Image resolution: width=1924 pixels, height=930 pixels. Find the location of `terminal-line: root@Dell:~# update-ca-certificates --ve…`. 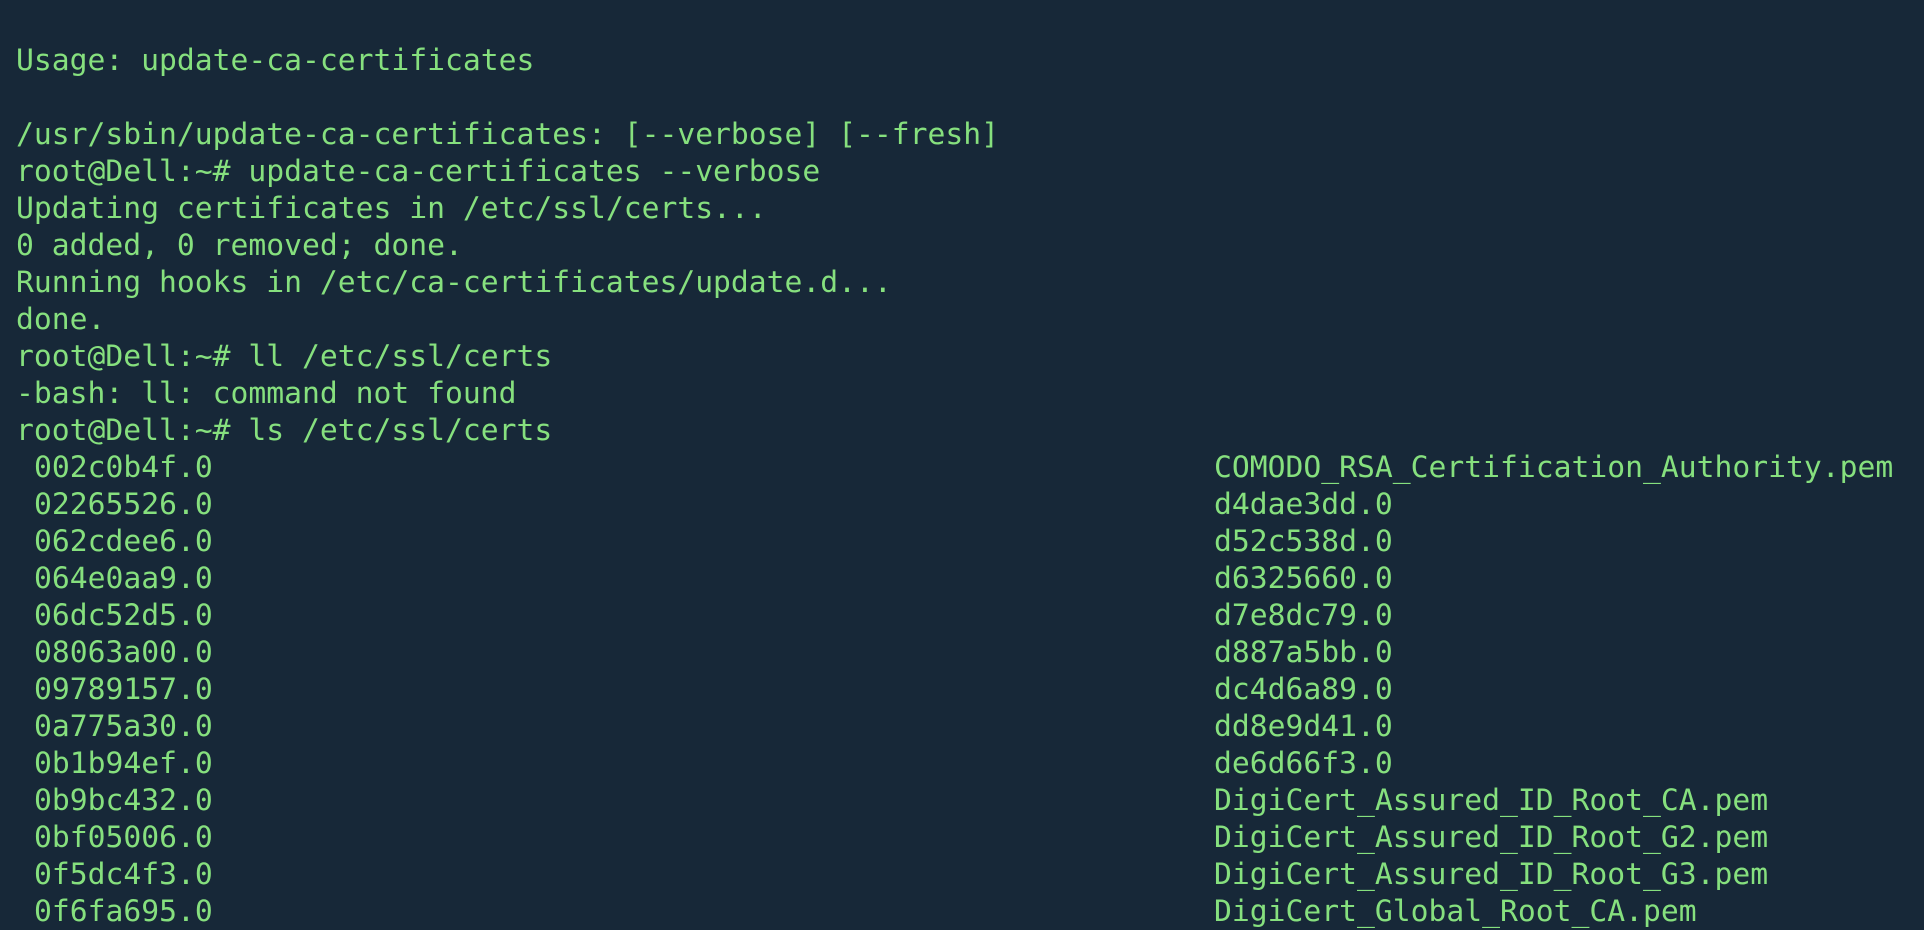

terminal-line: root@Dell:~# update-ca-certificates --ve… is located at coordinates (418, 171).